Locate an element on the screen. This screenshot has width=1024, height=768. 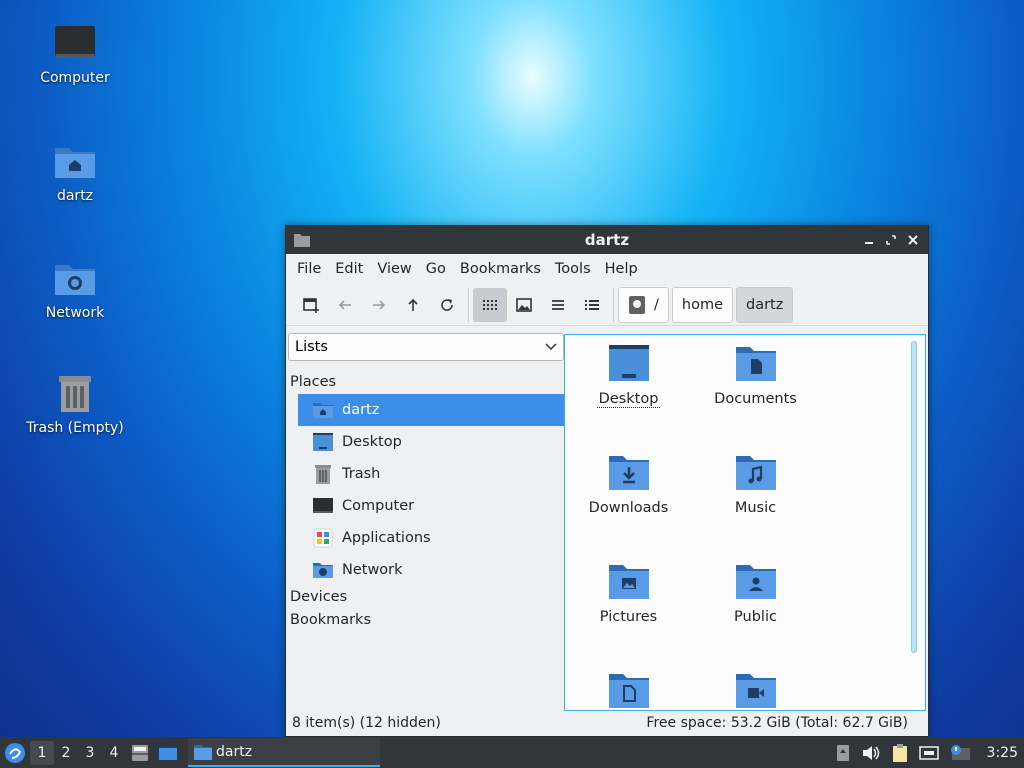
menu-view: View is located at coordinates (394, 269).